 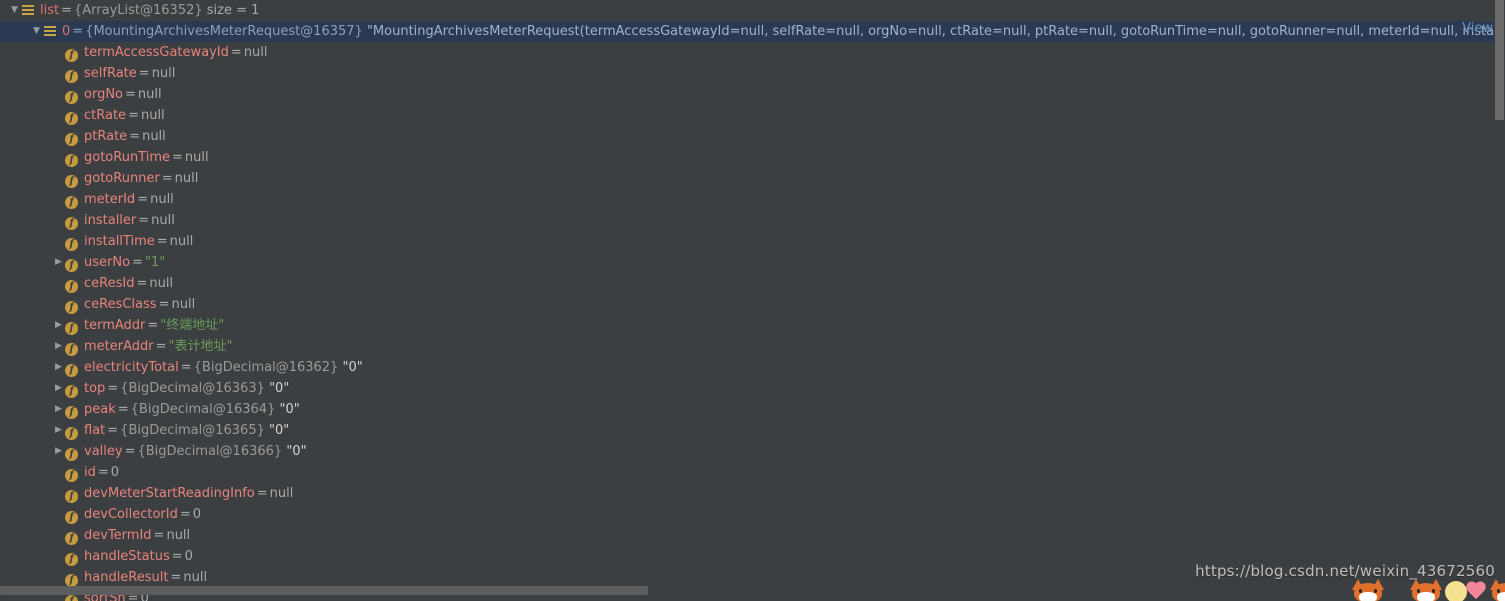 What do you see at coordinates (1477, 28) in the screenshot?
I see `view-link: View` at bounding box center [1477, 28].